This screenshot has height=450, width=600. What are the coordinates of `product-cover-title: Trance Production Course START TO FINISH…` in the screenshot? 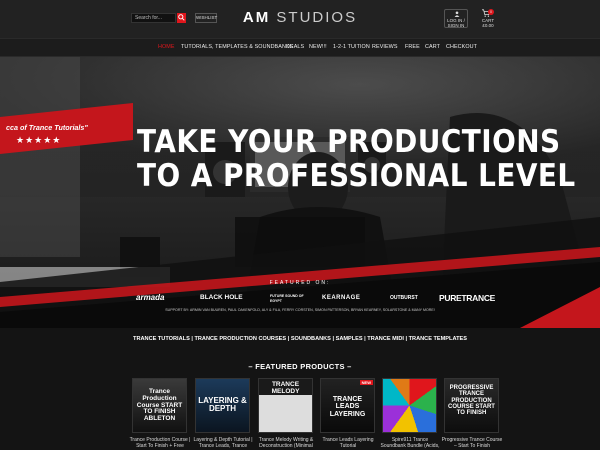 It's located at (159, 405).